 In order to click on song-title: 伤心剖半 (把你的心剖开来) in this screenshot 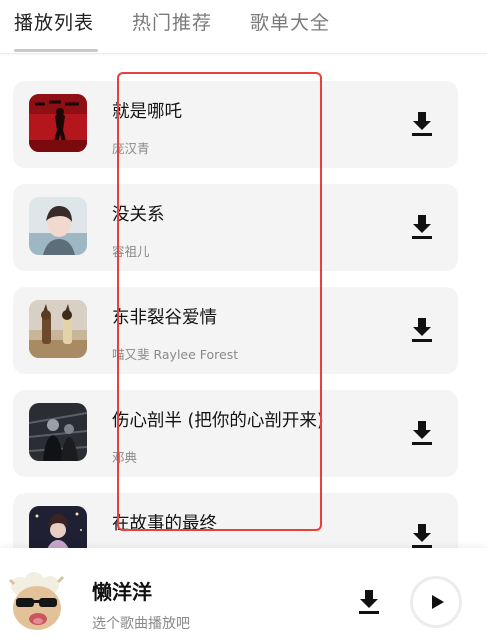, I will do `click(218, 421)`.